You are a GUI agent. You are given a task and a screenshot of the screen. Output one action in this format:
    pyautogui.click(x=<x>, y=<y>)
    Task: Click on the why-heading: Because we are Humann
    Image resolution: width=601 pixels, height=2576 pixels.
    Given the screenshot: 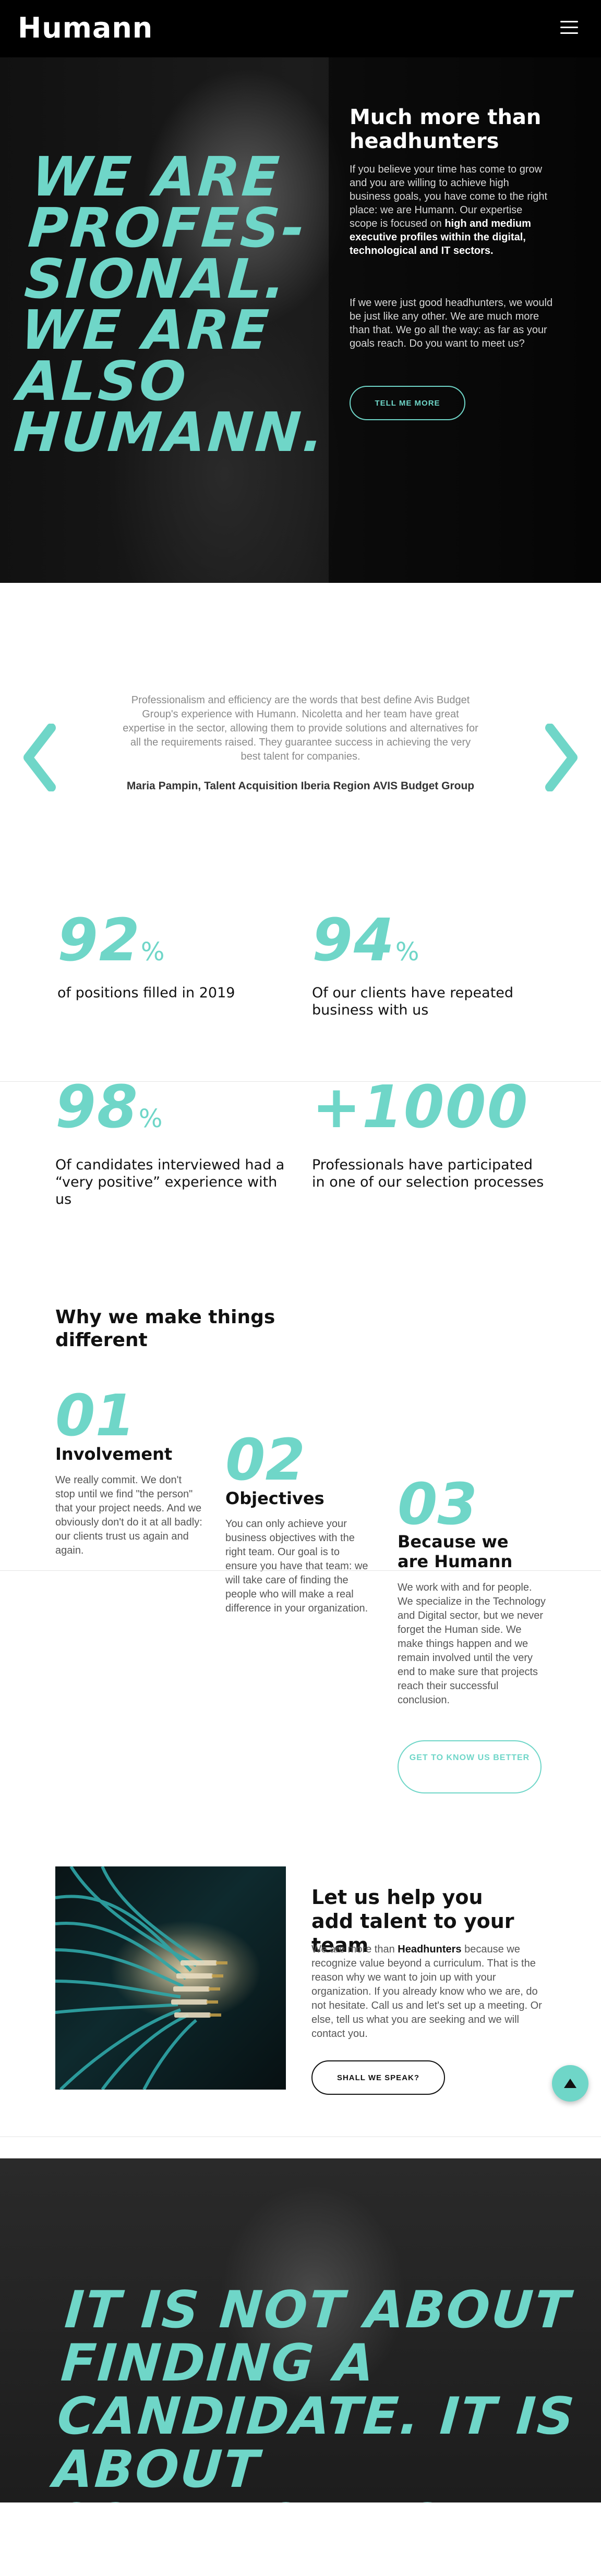 What is the action you would take?
    pyautogui.click(x=455, y=1551)
    